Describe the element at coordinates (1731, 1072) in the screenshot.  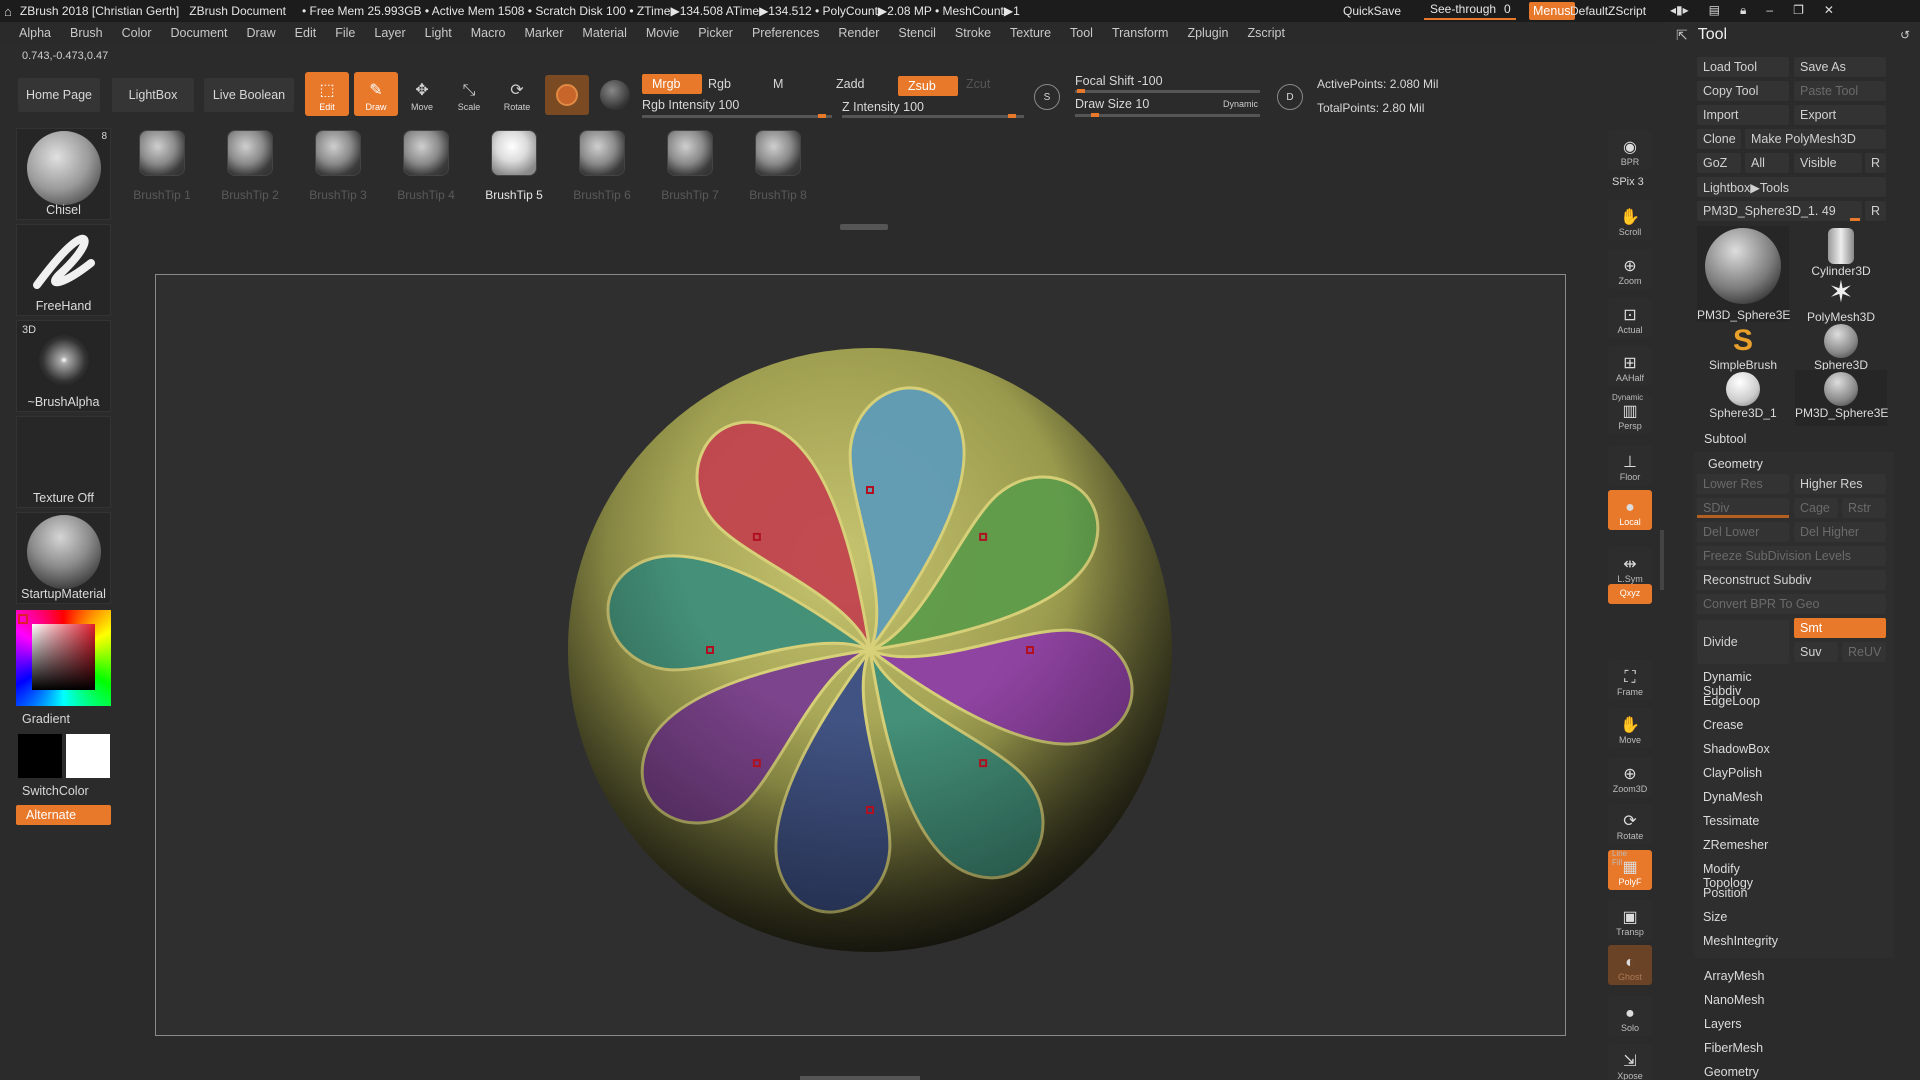
I see `section-geometry-hd: Geometry HD` at that location.